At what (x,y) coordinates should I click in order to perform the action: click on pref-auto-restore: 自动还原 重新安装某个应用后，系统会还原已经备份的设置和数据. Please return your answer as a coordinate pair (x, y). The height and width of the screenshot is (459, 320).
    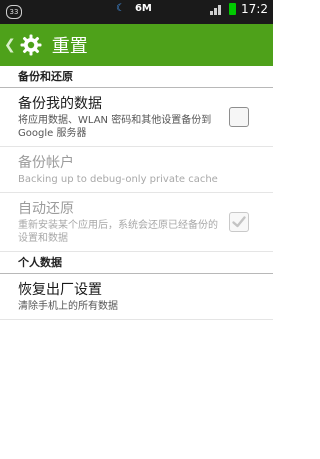
    Looking at the image, I should click on (136, 222).